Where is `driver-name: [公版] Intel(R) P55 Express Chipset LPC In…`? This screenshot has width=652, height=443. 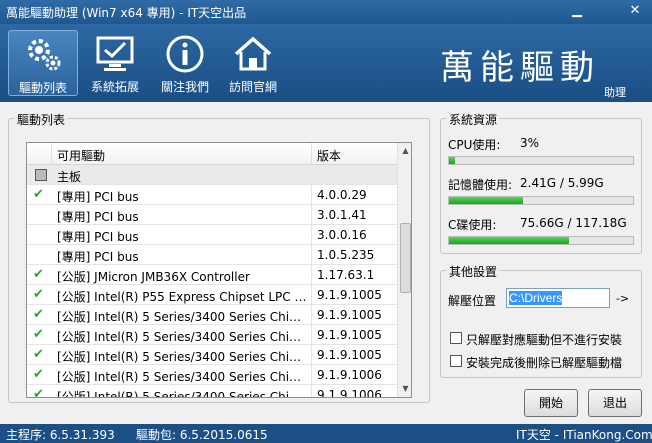
driver-name: [公版] Intel(R) P55 Express Chipset LPC In… is located at coordinates (182, 297).